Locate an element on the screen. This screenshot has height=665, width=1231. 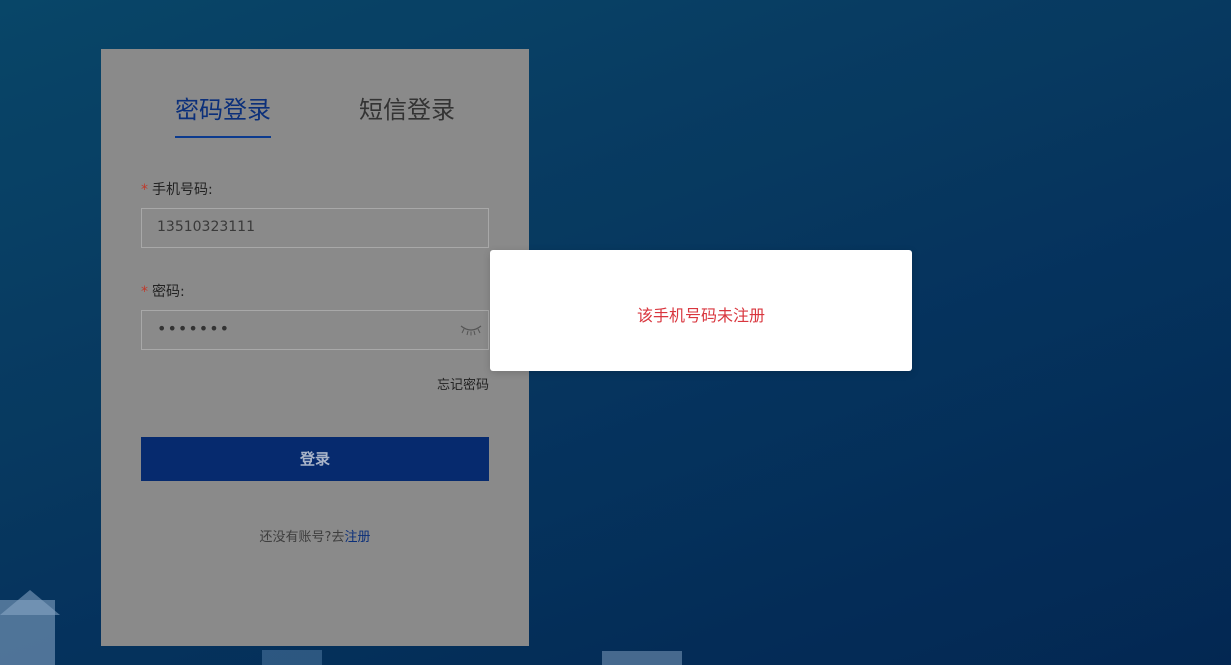
register-link: 注册 is located at coordinates (357, 537).